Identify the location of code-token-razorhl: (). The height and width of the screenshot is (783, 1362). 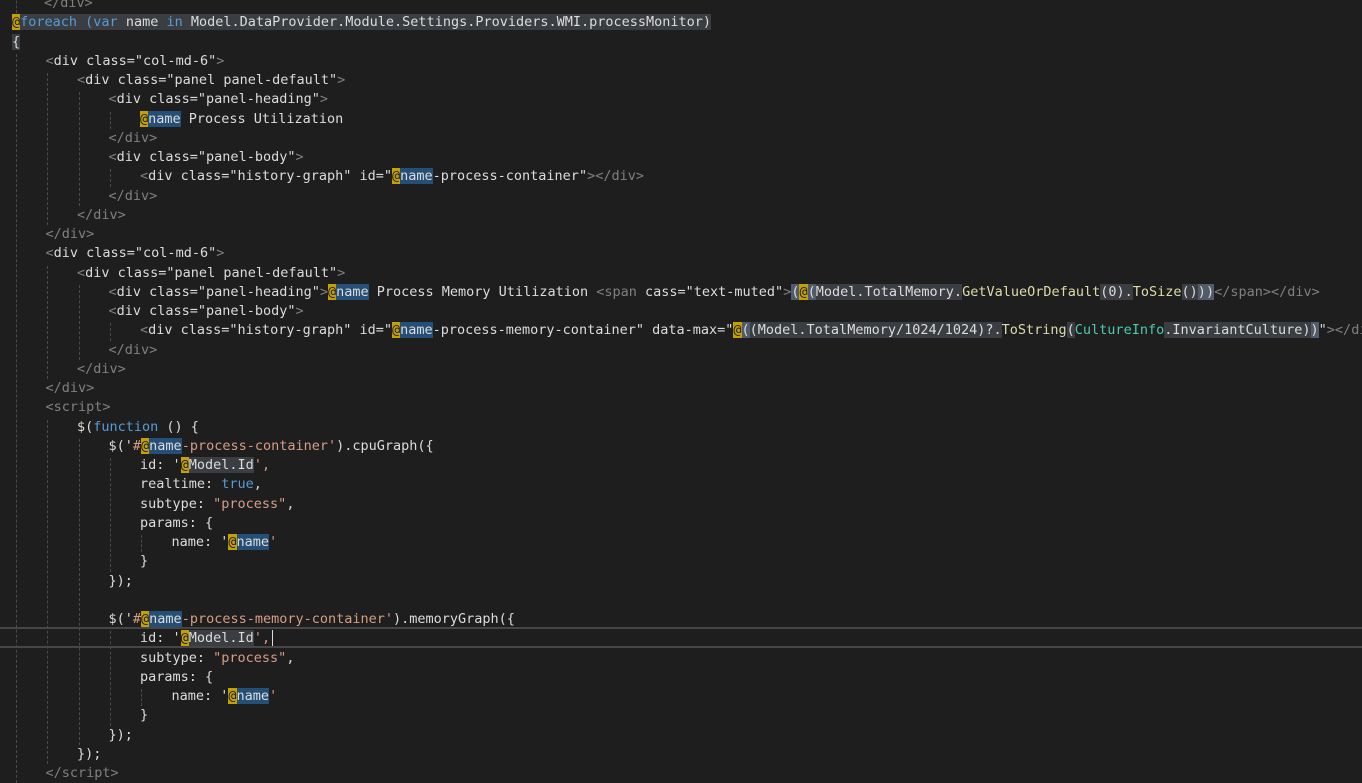
(1189, 291).